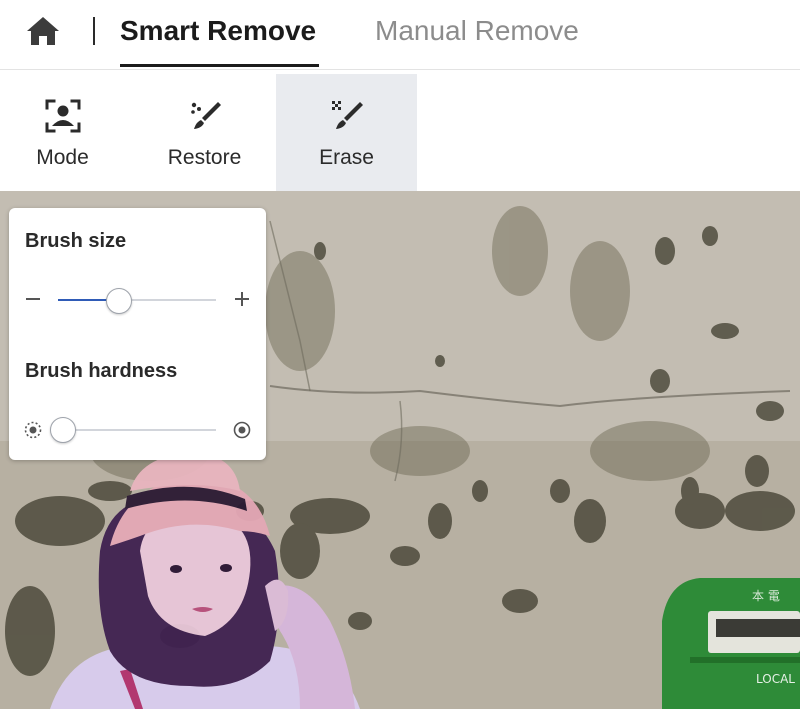  What do you see at coordinates (218, 33) in the screenshot?
I see `tab-smart-remove: Smart Remove` at bounding box center [218, 33].